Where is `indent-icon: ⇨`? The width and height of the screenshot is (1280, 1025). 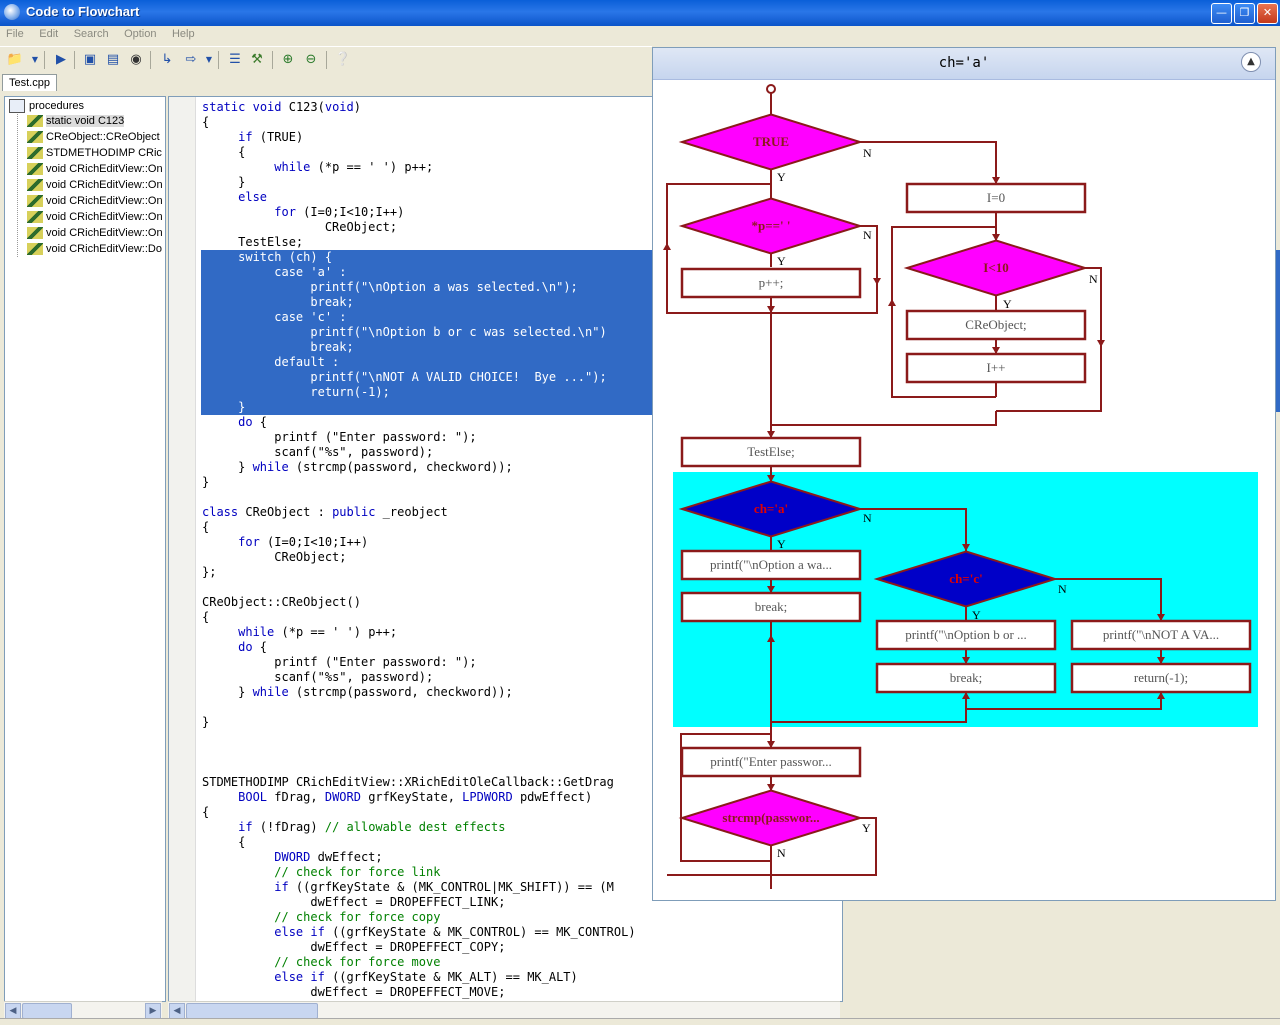 indent-icon: ⇨ is located at coordinates (191, 60).